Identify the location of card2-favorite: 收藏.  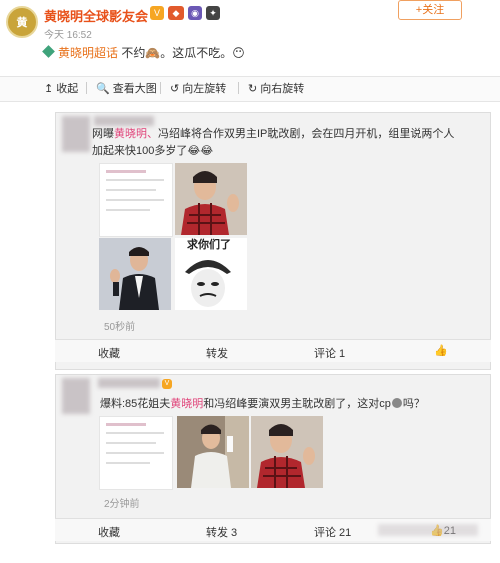
(109, 532).